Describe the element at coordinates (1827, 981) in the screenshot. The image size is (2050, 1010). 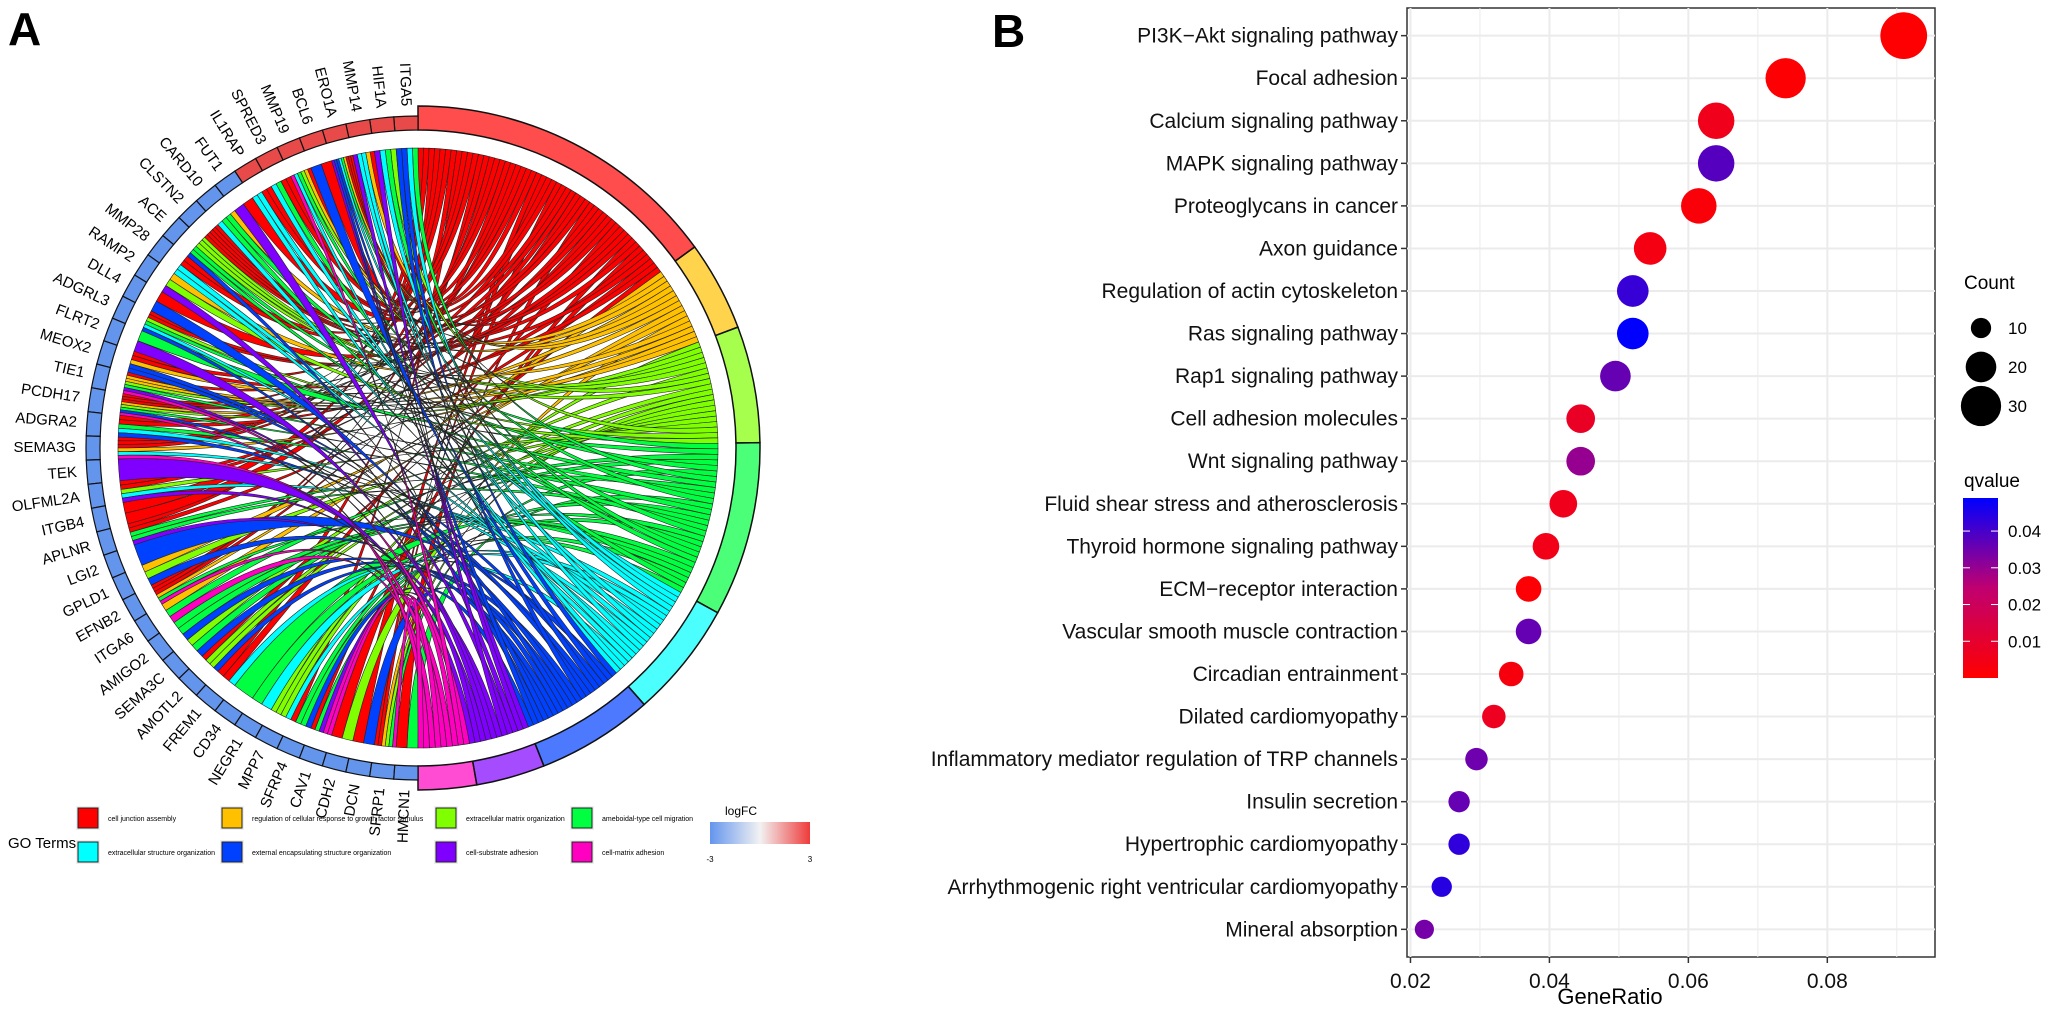
I see `x-tick-label: 0.08` at that location.